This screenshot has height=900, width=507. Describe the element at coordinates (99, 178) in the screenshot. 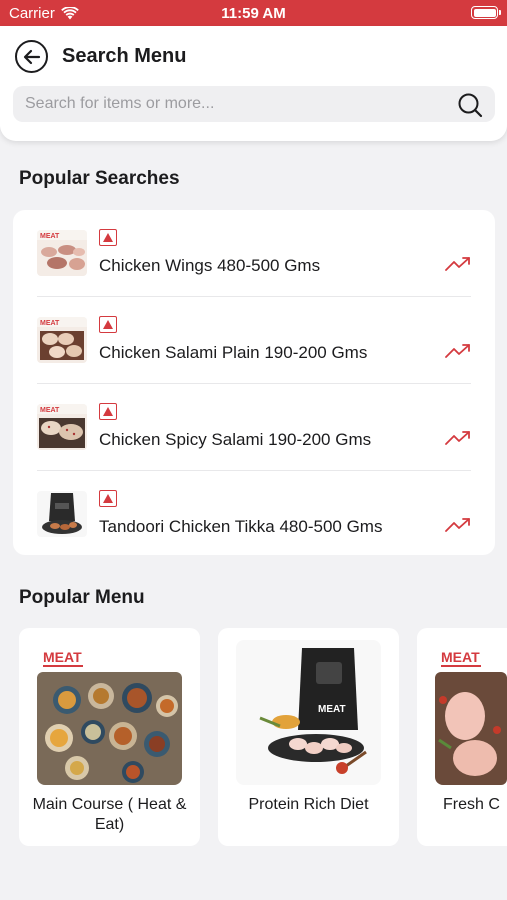

I see `popular-searches-heading: Popular Searches` at that location.